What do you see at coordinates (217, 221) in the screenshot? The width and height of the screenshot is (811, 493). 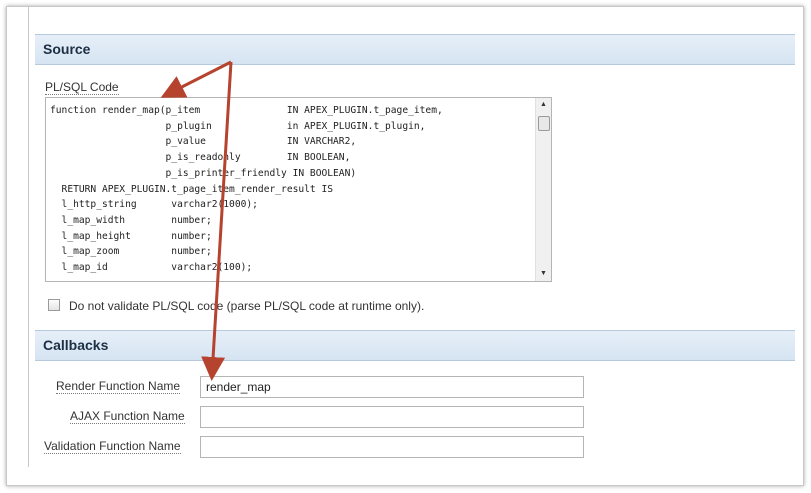 I see `arrow-to-render-field-icon` at bounding box center [217, 221].